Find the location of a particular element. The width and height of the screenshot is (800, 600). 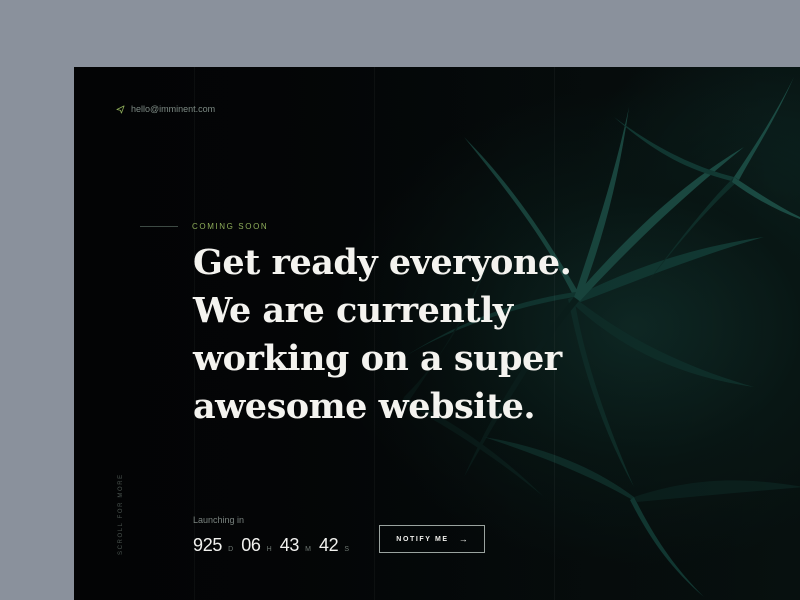

contact-email-link: hello@imminent.com is located at coordinates (165, 109).